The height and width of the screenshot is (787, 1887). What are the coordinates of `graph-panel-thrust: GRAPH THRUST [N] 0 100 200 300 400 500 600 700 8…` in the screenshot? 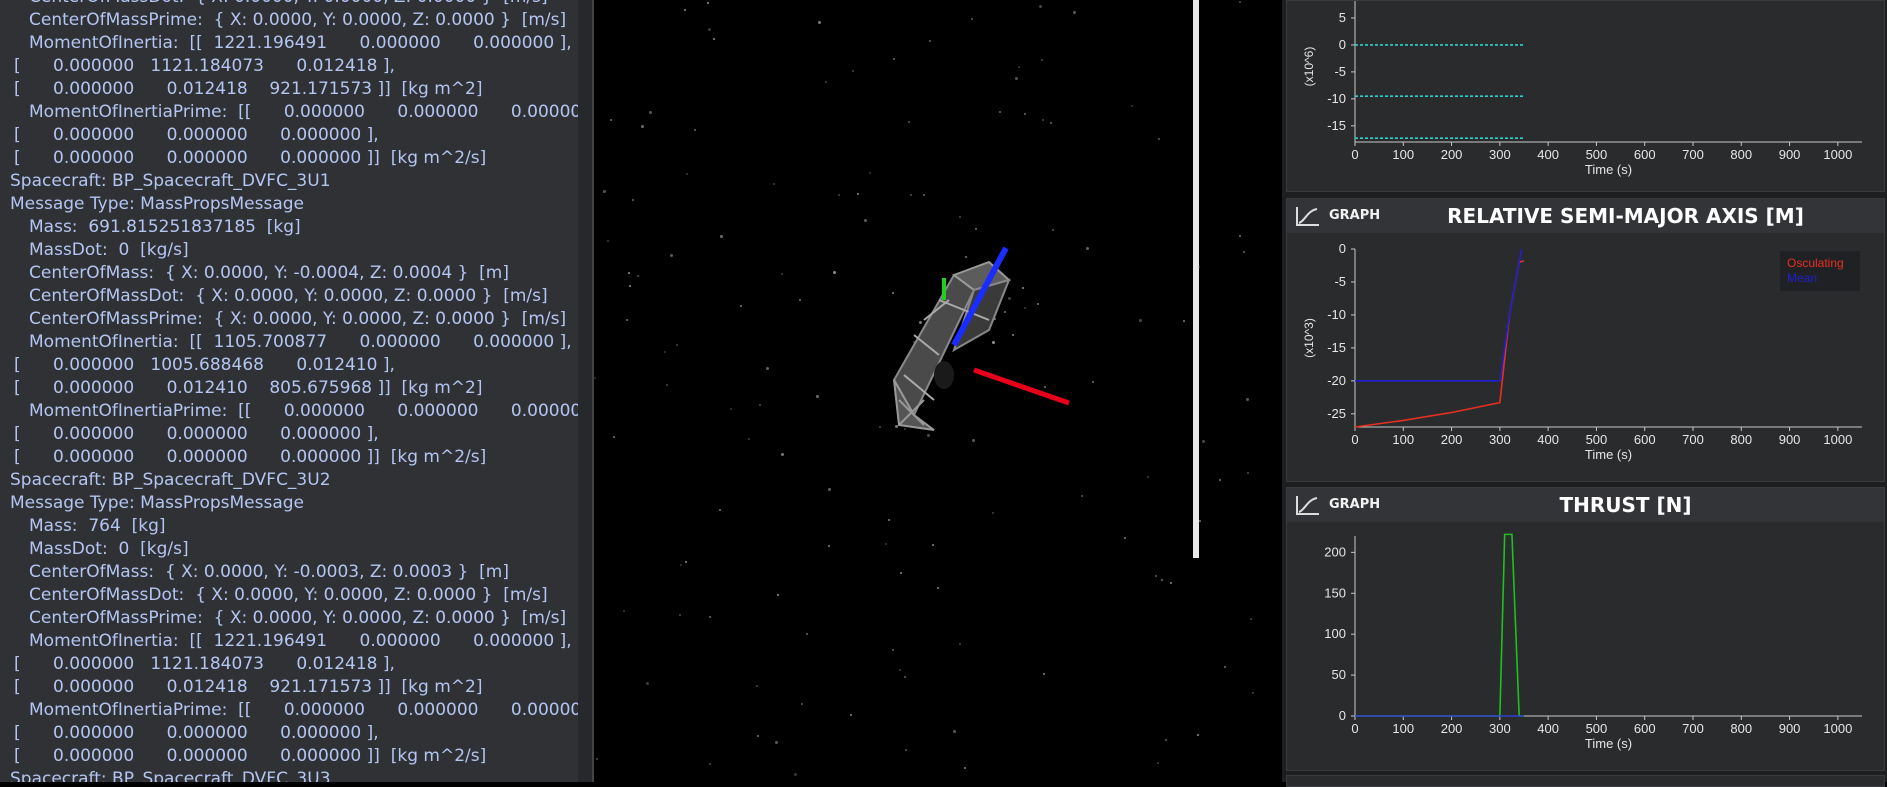 It's located at (1585, 629).